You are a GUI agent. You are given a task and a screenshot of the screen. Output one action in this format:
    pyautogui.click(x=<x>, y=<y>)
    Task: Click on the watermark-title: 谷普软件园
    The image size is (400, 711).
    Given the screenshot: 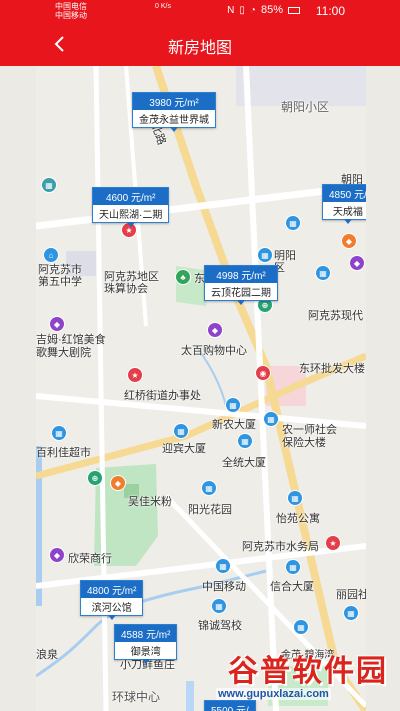 What is the action you would take?
    pyautogui.click(x=308, y=671)
    